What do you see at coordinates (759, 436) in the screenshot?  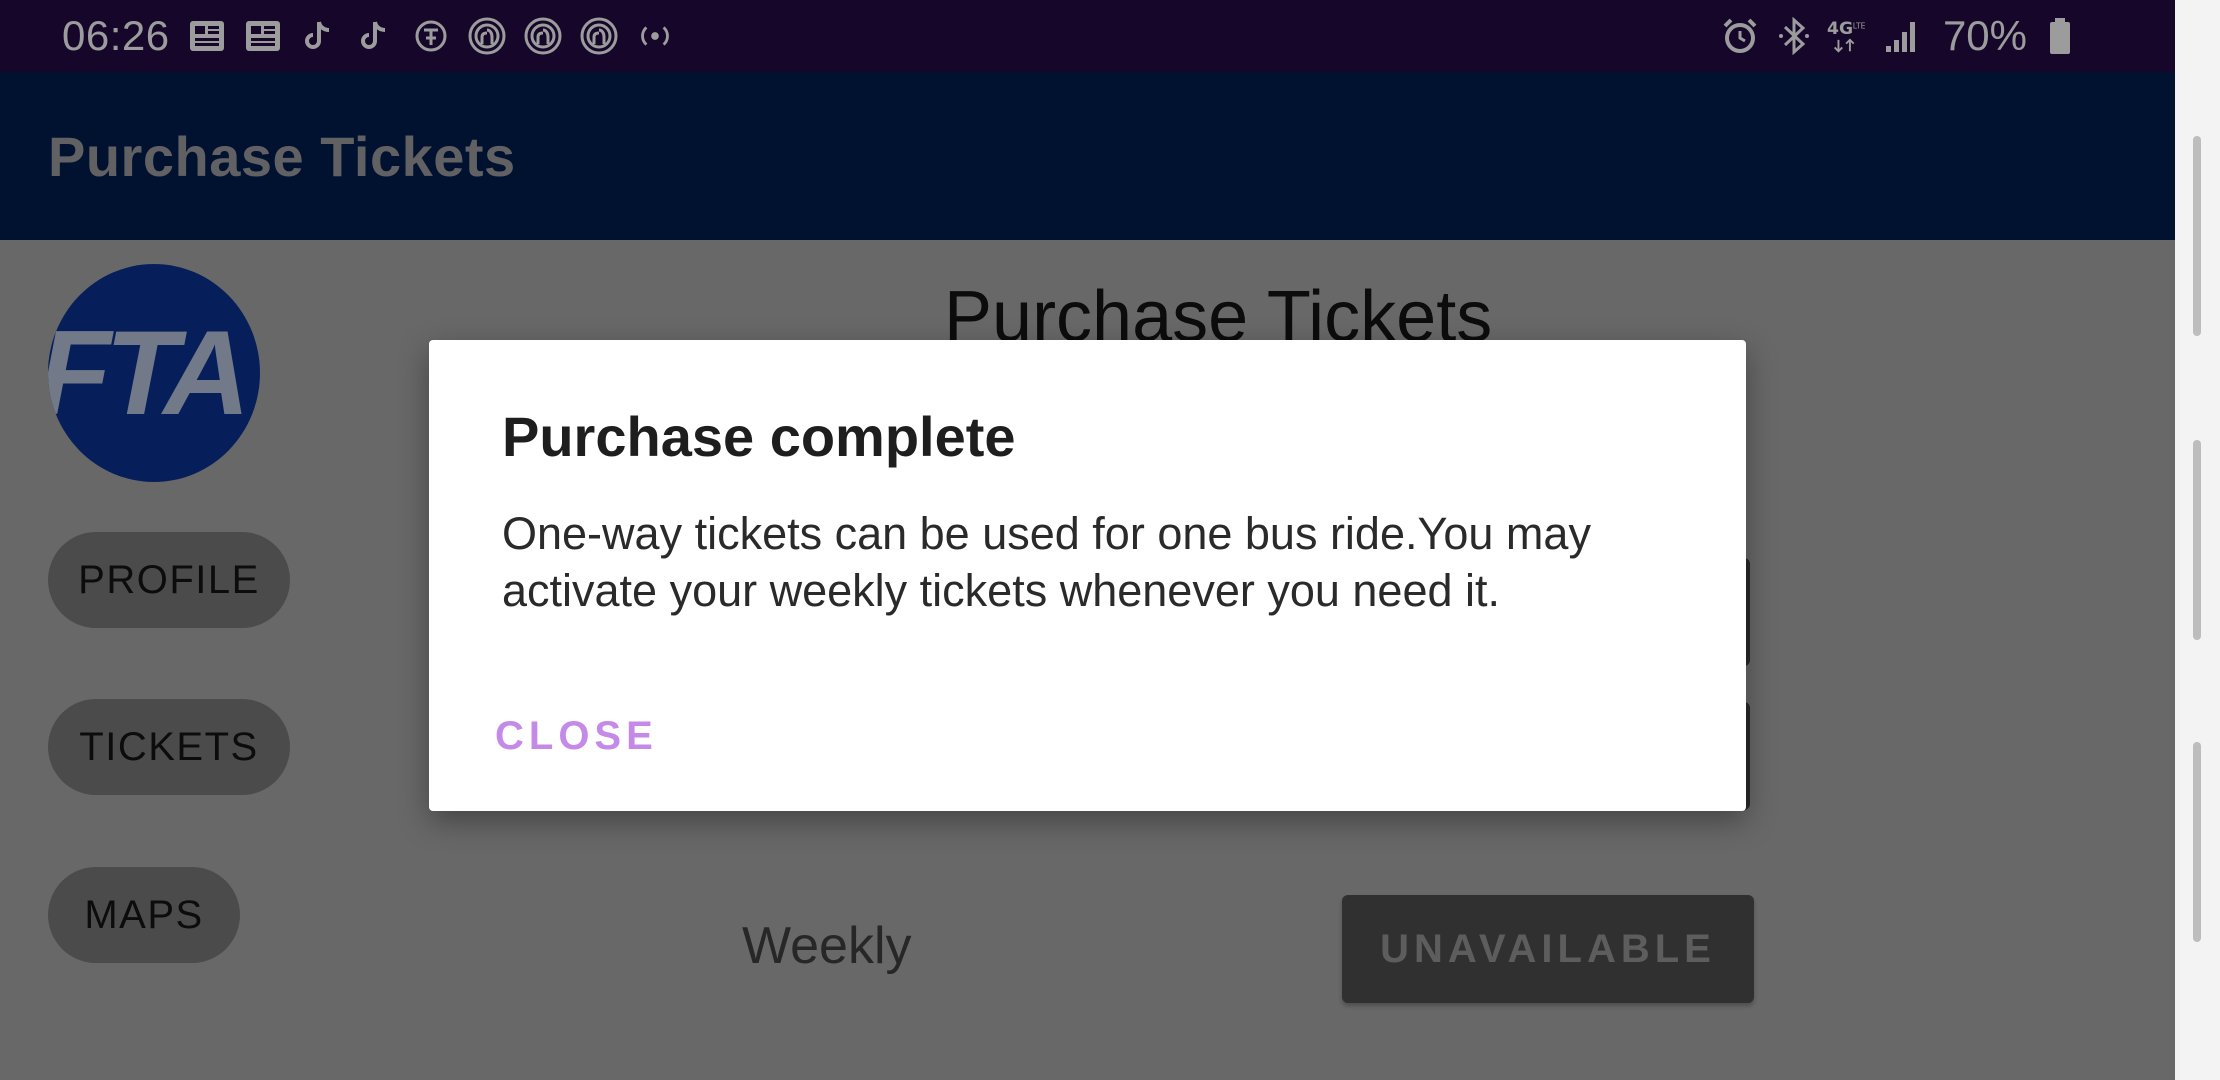 I see `dialog-title: Purchase complete` at bounding box center [759, 436].